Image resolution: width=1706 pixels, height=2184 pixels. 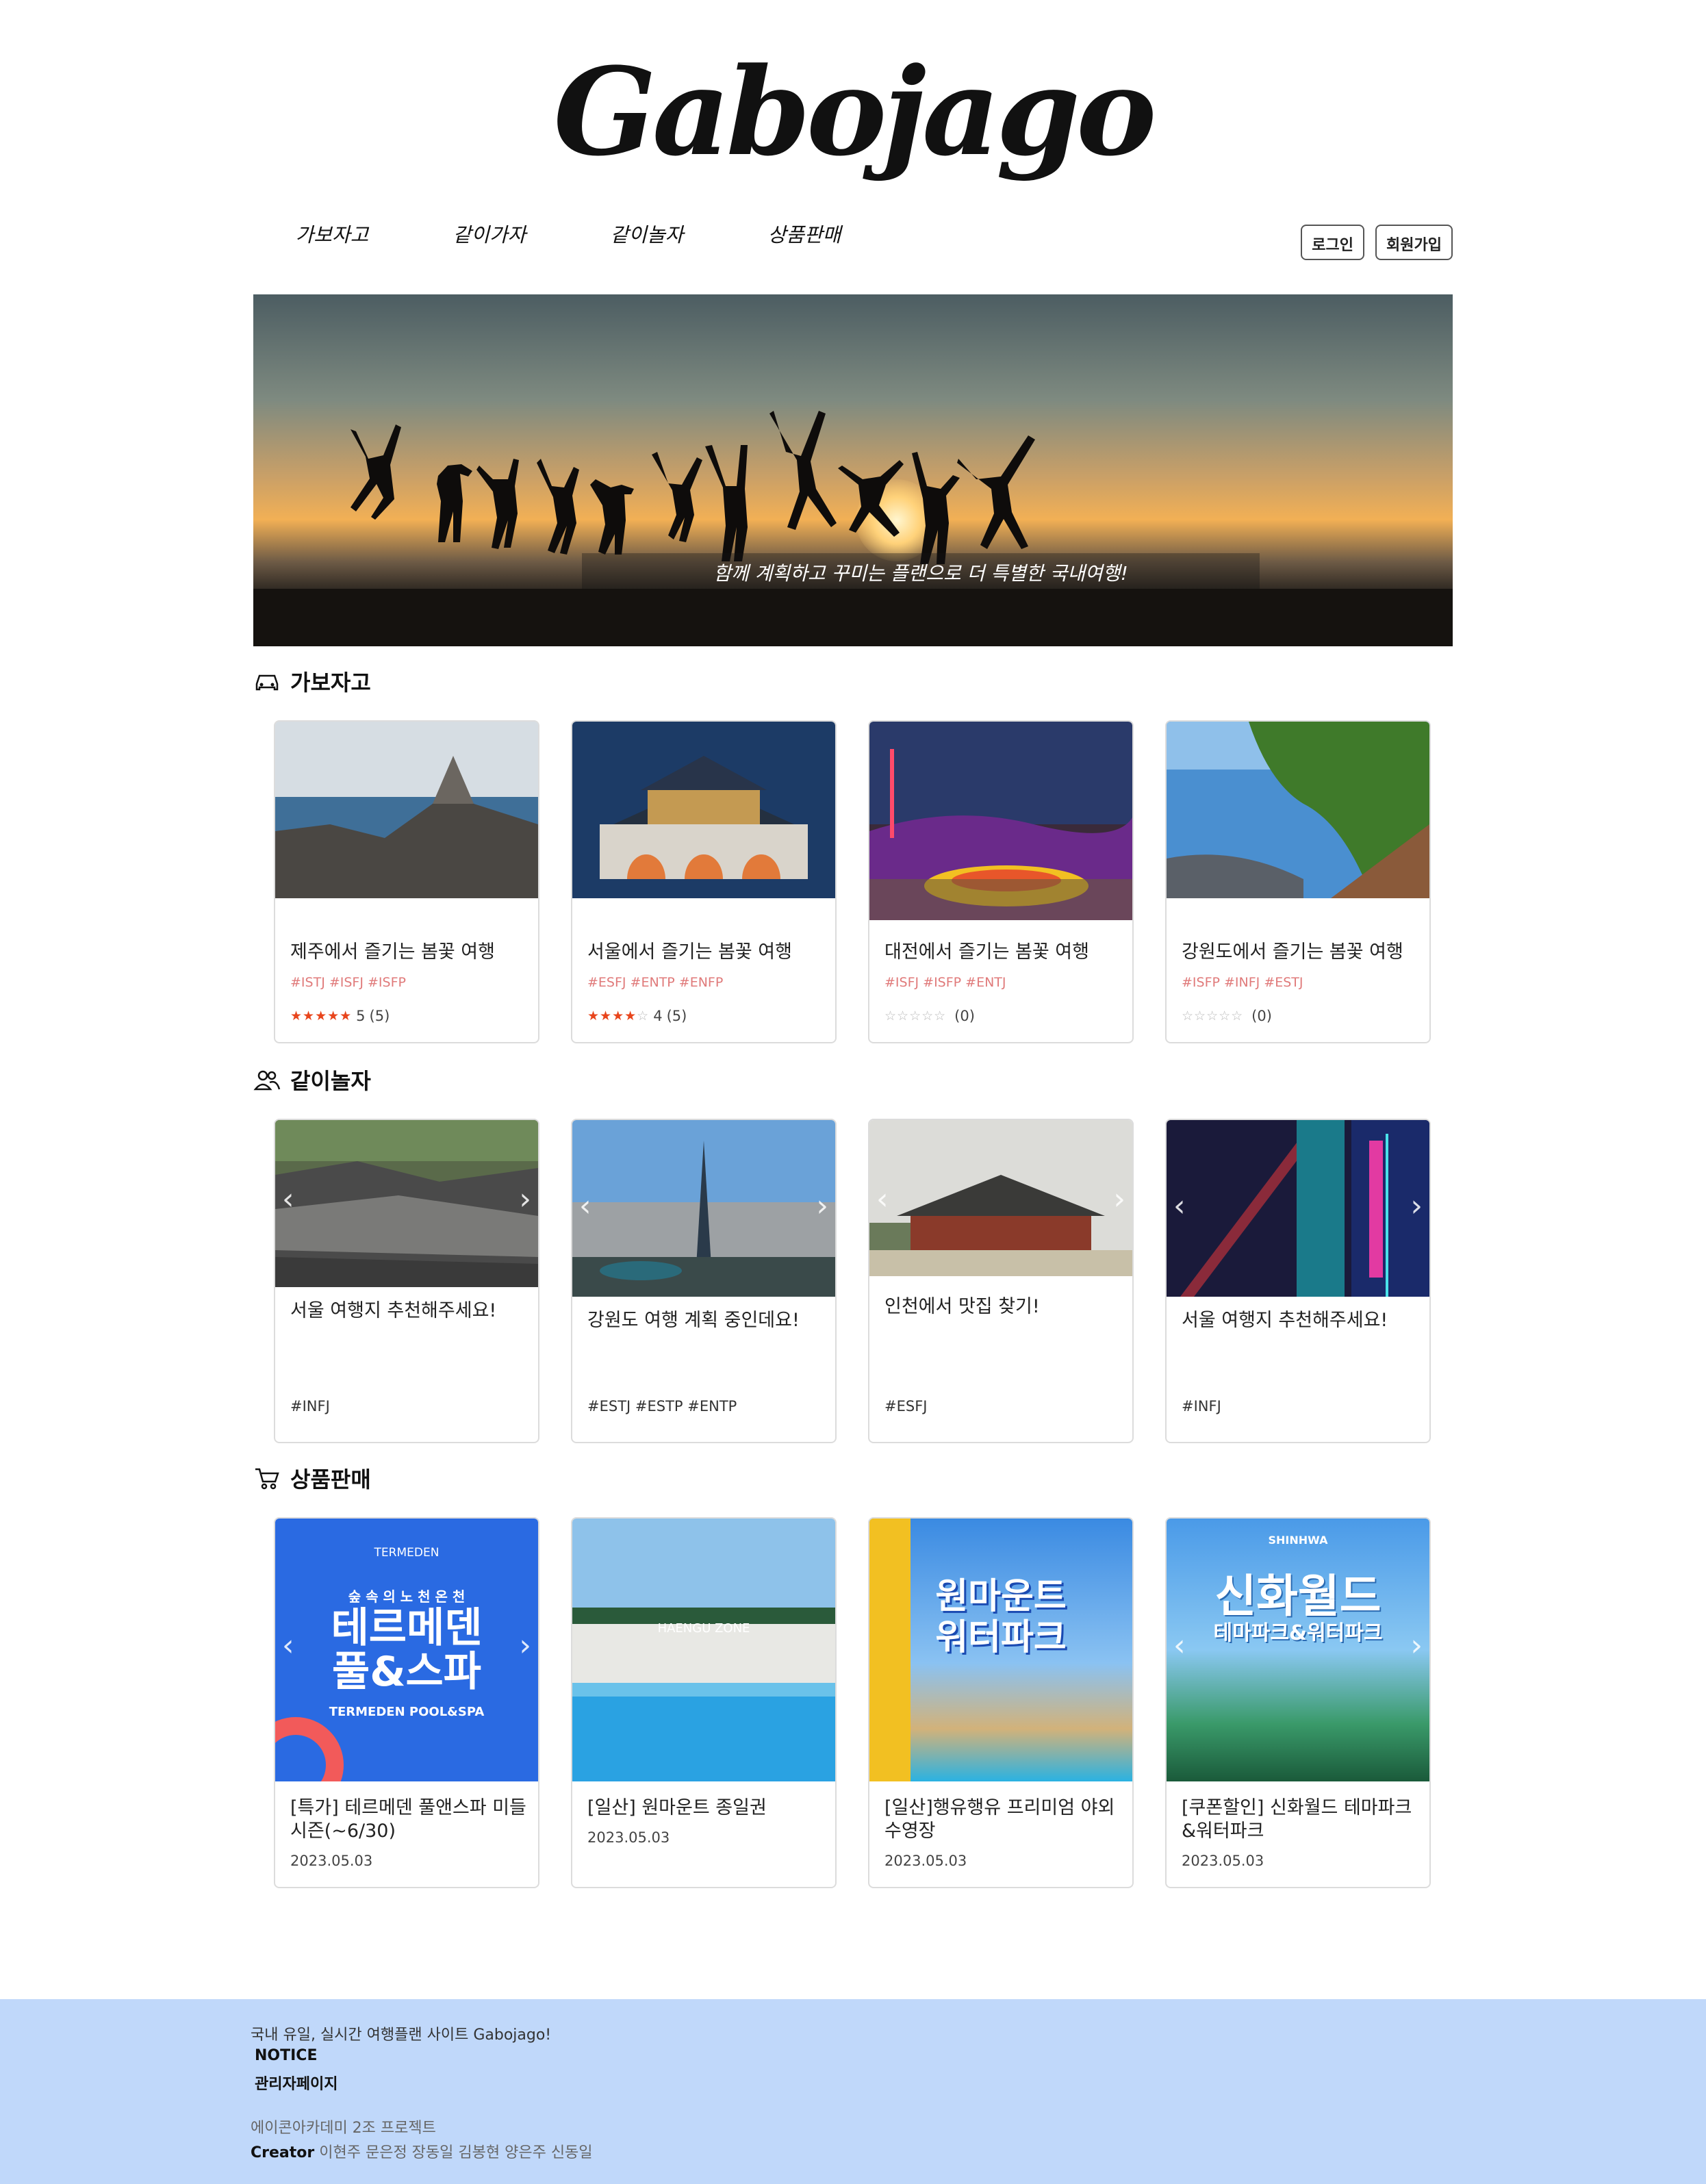 I want to click on card-title: 강원도에서 즐기는 봄꽃 여행, so click(x=1292, y=952).